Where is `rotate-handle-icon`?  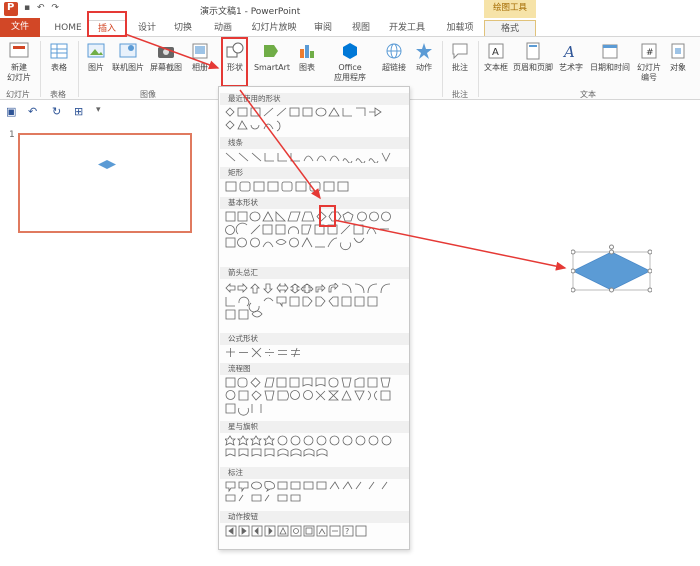
rotate-handle-icon is located at coordinates (611, 247).